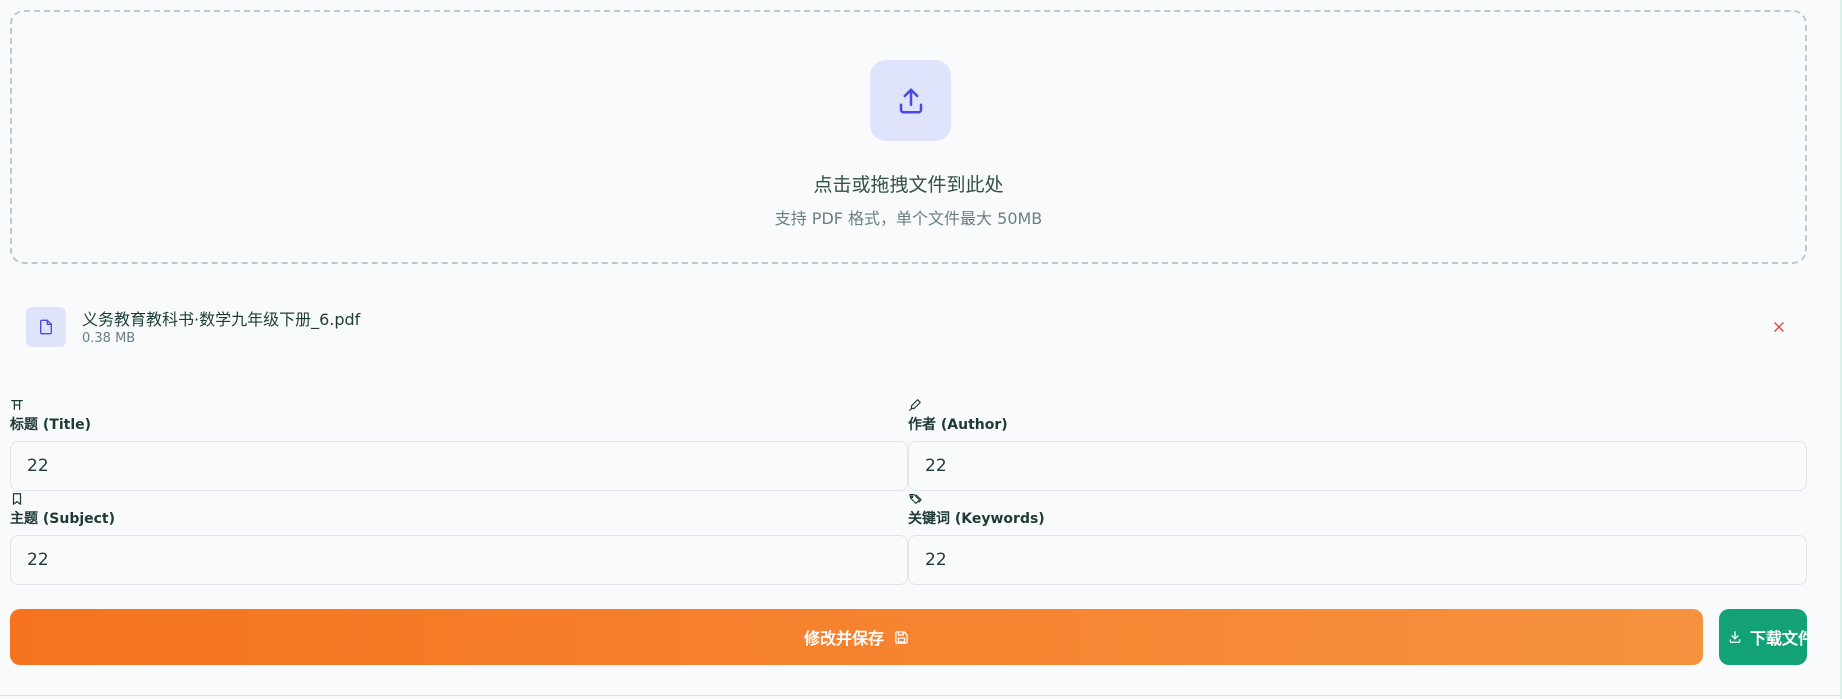 This screenshot has width=1842, height=699. What do you see at coordinates (843, 638) in the screenshot?
I see `save-button-label: 修改并保存` at bounding box center [843, 638].